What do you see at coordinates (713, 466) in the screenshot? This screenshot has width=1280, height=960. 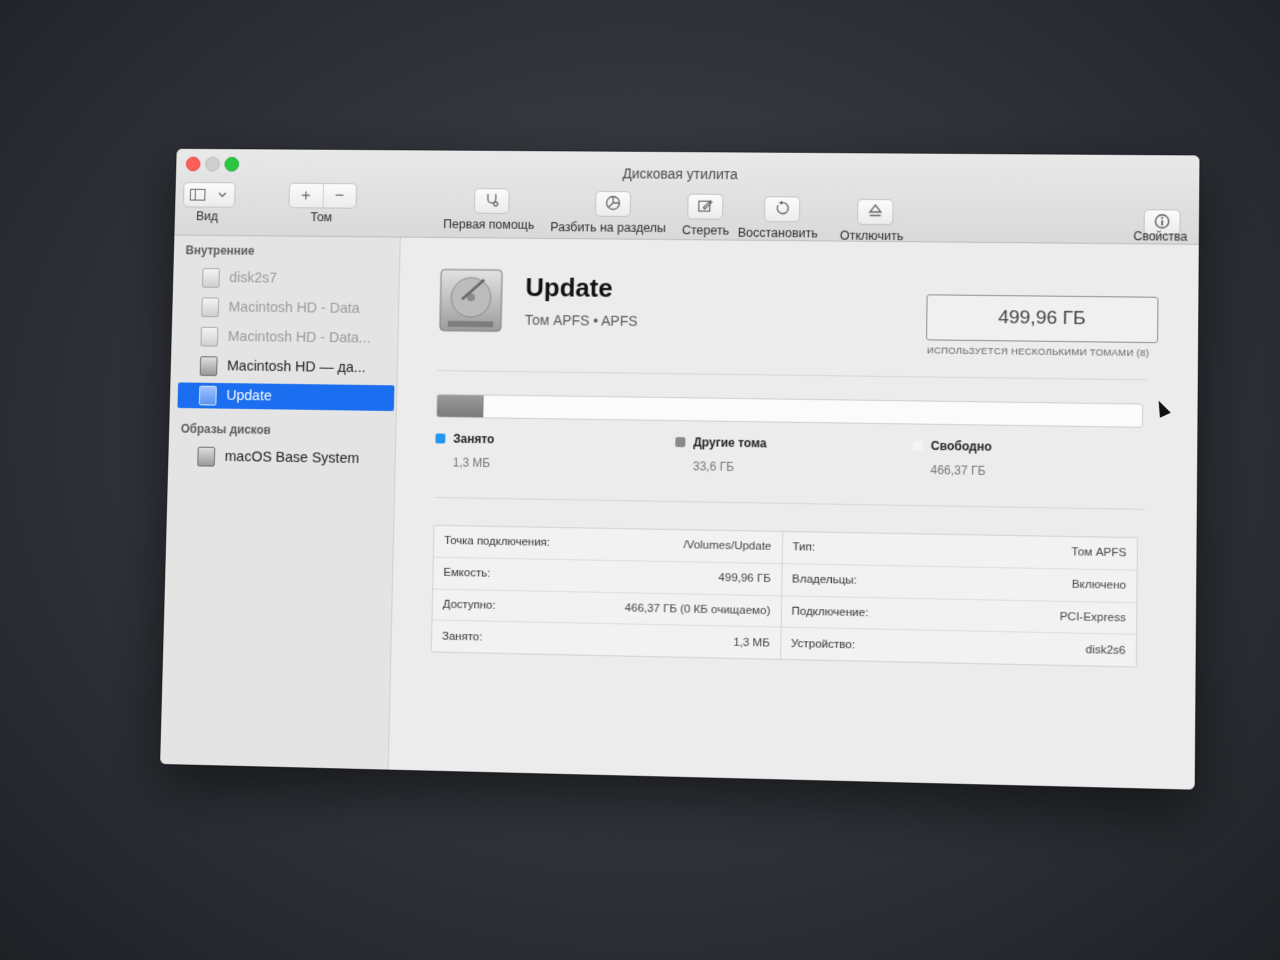 I see `legend-value: 33,6 ГБ` at bounding box center [713, 466].